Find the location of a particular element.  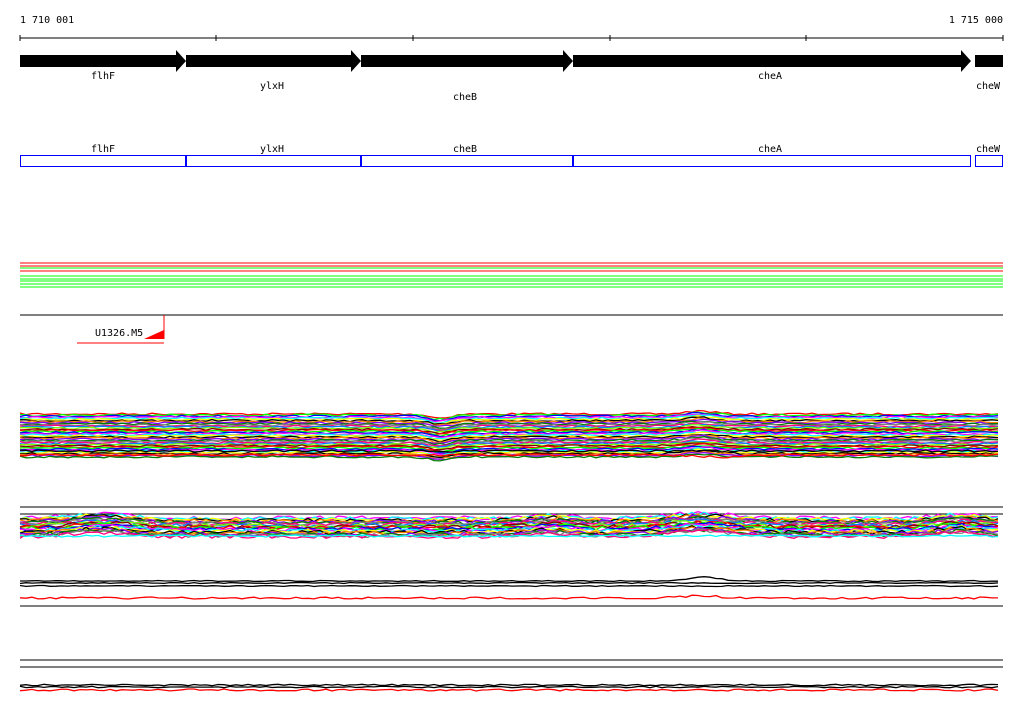

gene-box-cheB is located at coordinates (467, 161).